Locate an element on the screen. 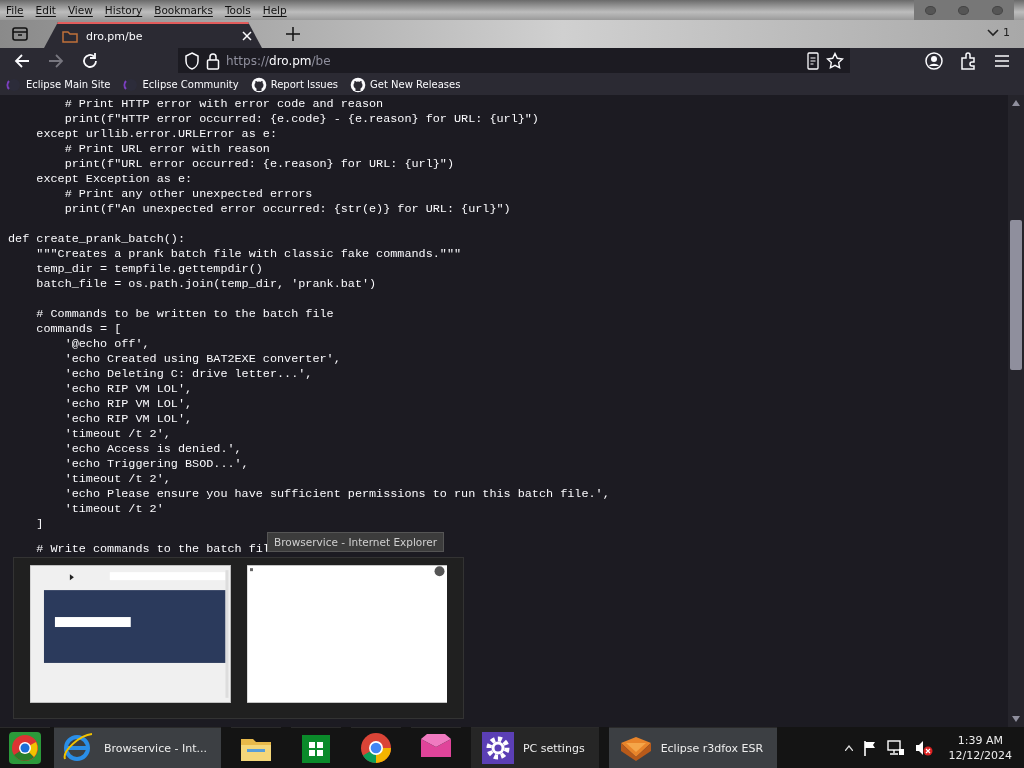  shield-icon is located at coordinates (192, 60).